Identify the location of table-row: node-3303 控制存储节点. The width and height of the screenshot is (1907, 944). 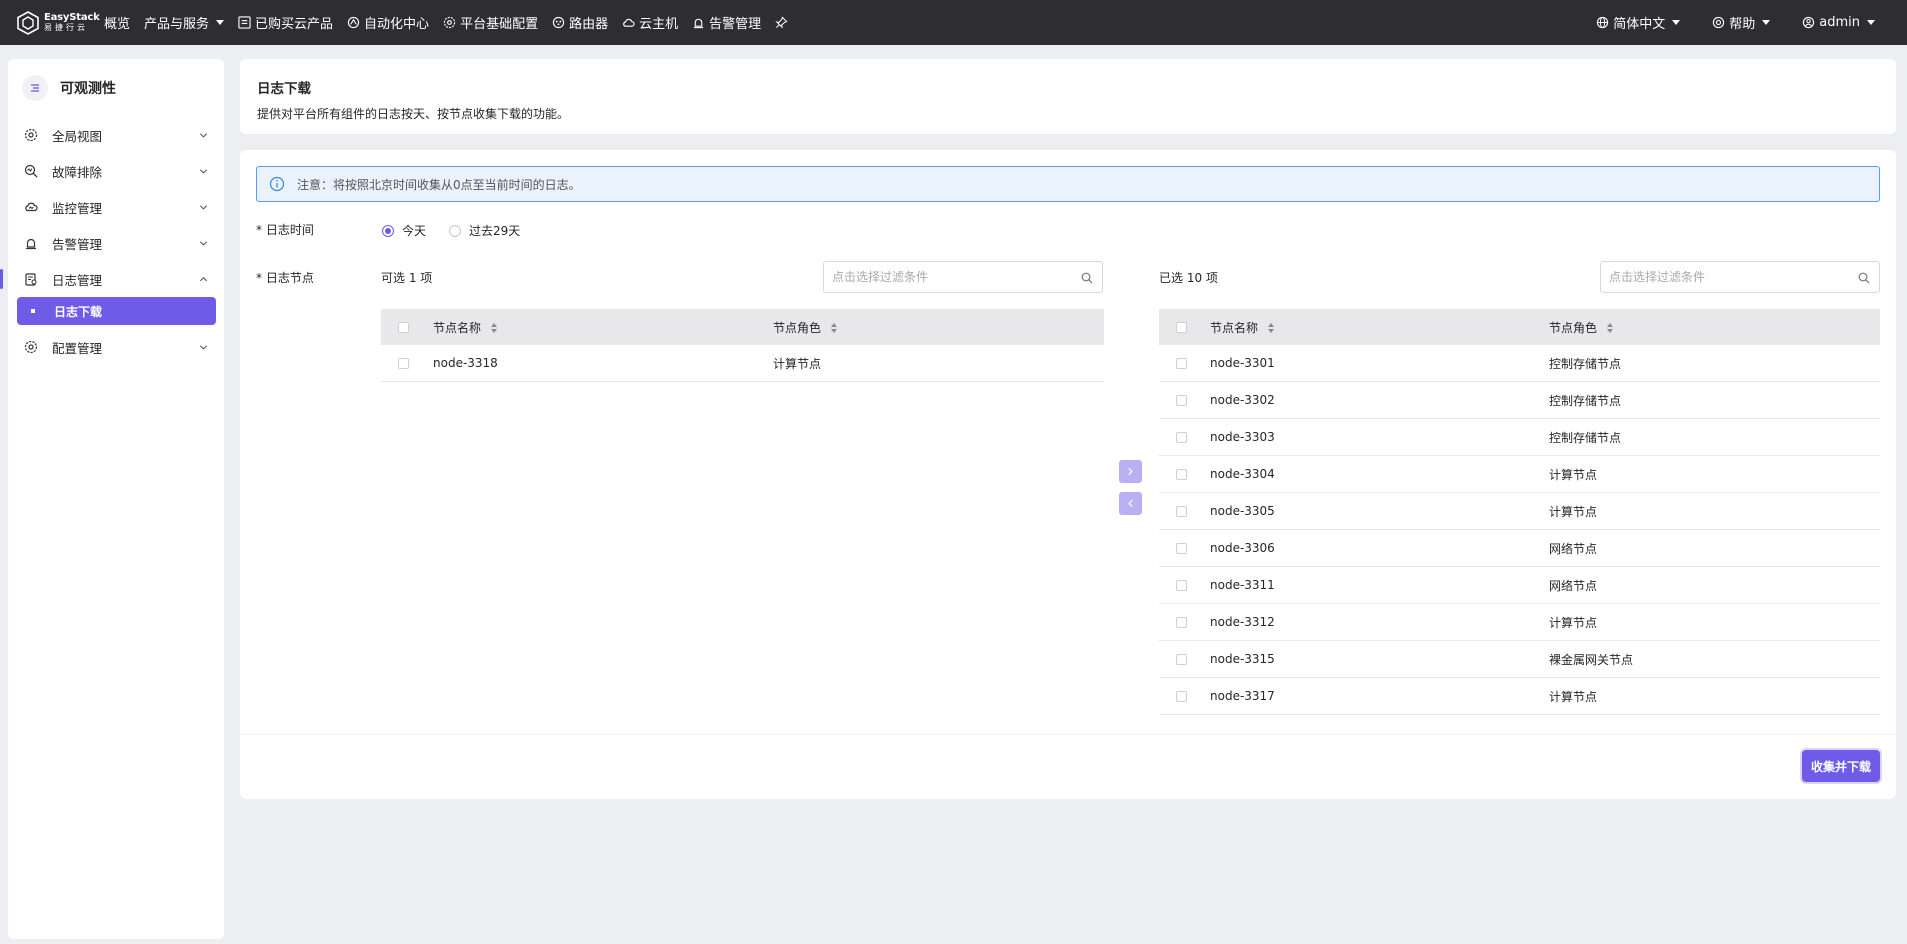
(1519, 437).